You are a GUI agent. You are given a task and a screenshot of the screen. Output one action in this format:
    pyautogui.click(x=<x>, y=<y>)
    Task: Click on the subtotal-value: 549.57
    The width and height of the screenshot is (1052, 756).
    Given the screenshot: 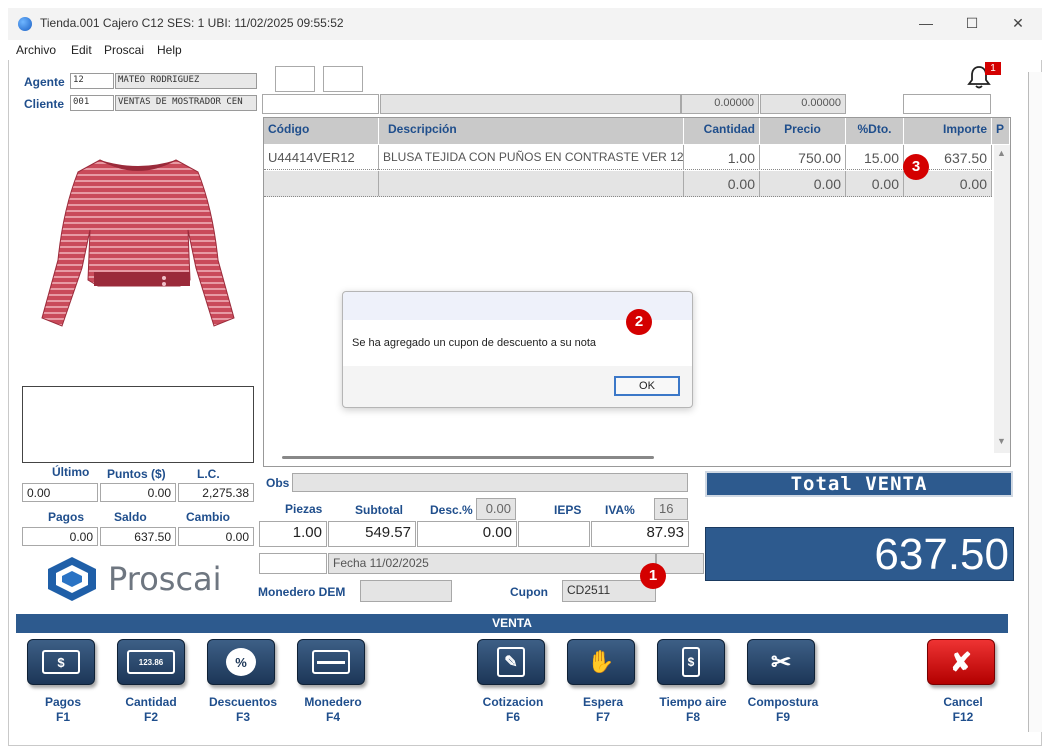 What is the action you would take?
    pyautogui.click(x=372, y=534)
    